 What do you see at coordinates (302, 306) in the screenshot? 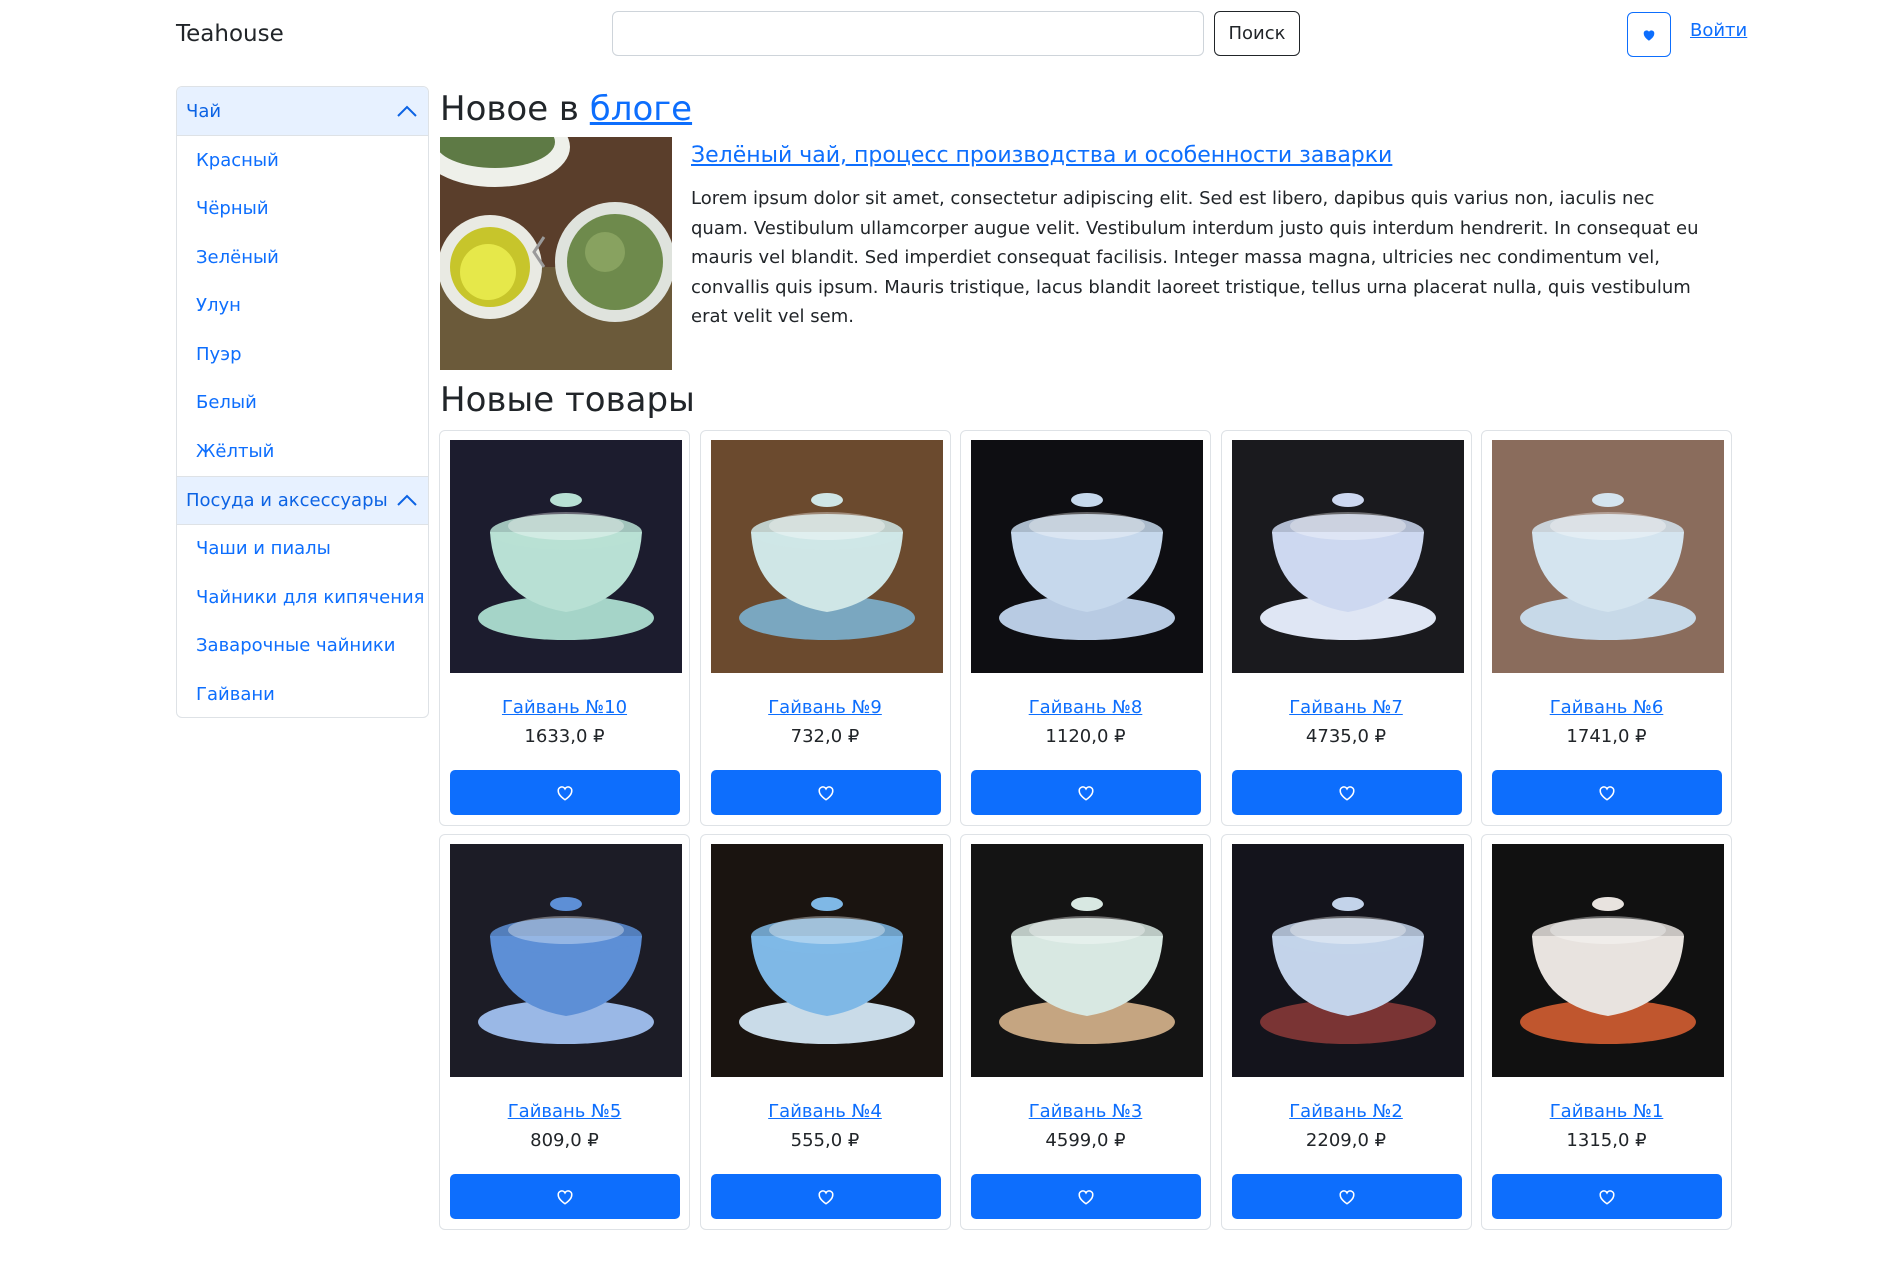
I see `sidebar-item-oolong: Улун` at bounding box center [302, 306].